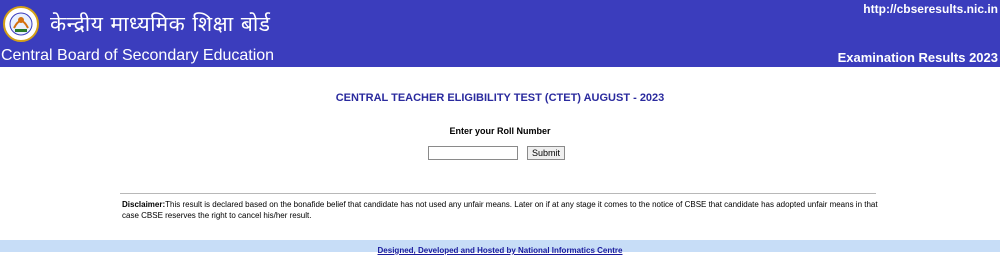  I want to click on roll-number-input, so click(473, 153).